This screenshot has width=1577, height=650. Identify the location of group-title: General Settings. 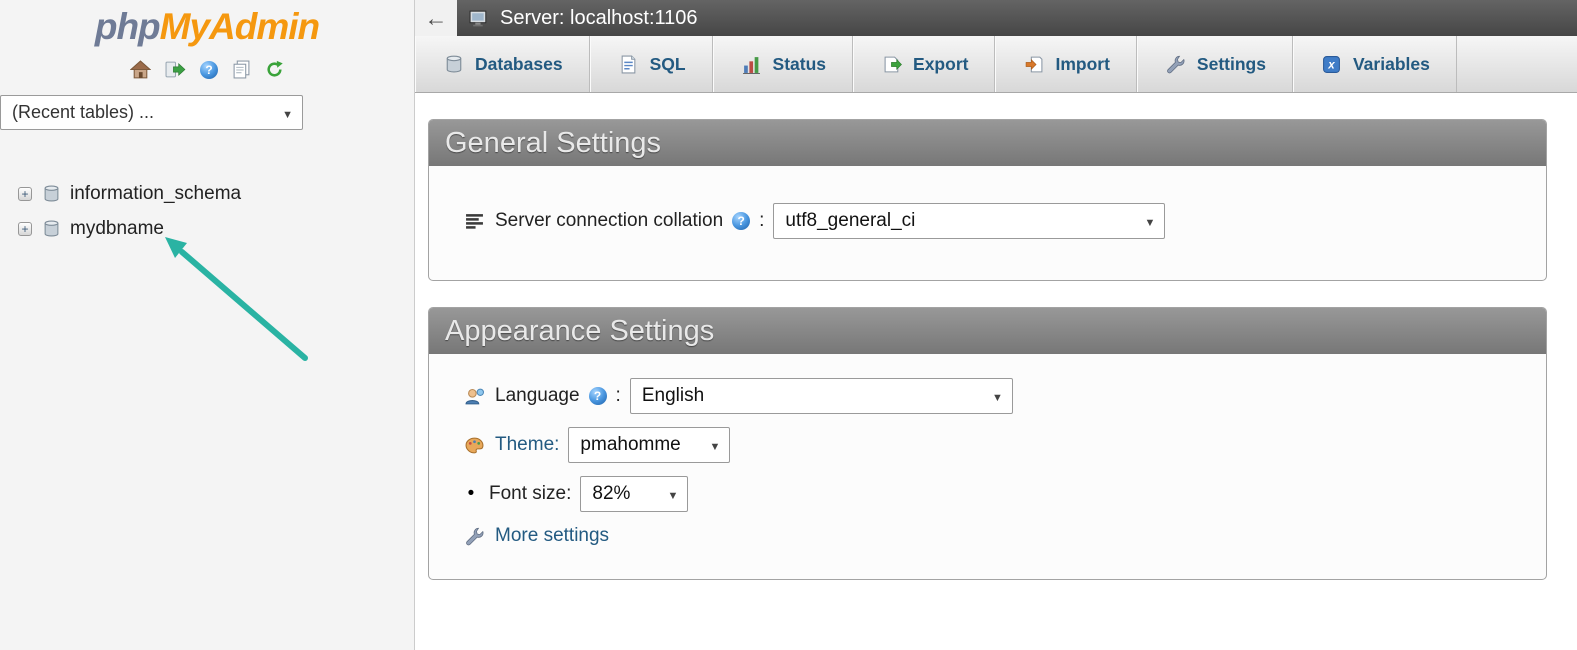
(987, 143).